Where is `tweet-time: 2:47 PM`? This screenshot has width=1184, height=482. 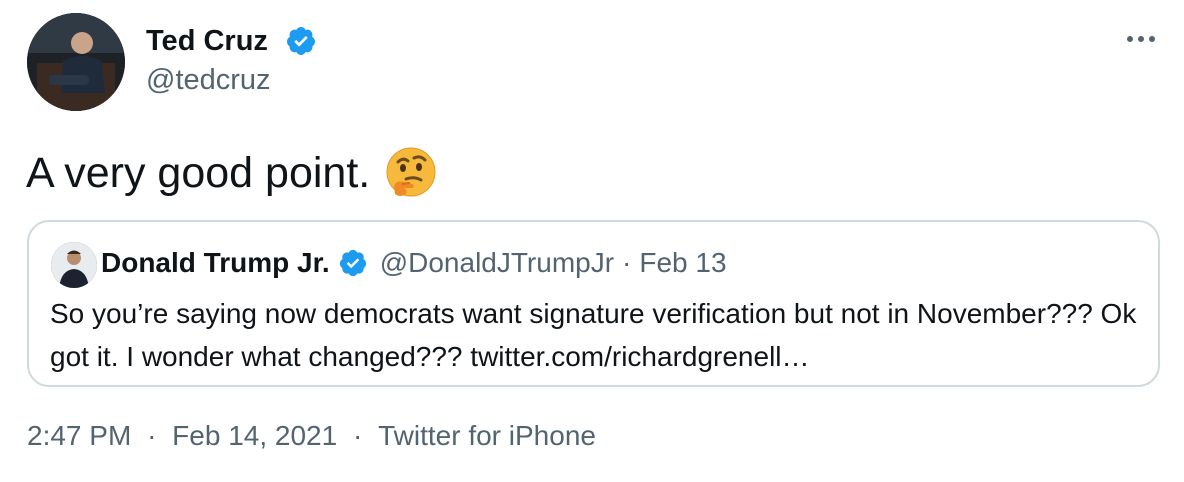 tweet-time: 2:47 PM is located at coordinates (79, 436).